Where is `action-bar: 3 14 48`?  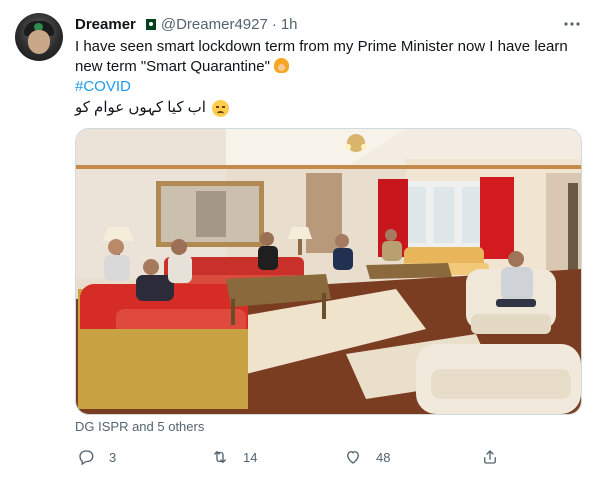 action-bar: 3 14 48 is located at coordinates (290, 457).